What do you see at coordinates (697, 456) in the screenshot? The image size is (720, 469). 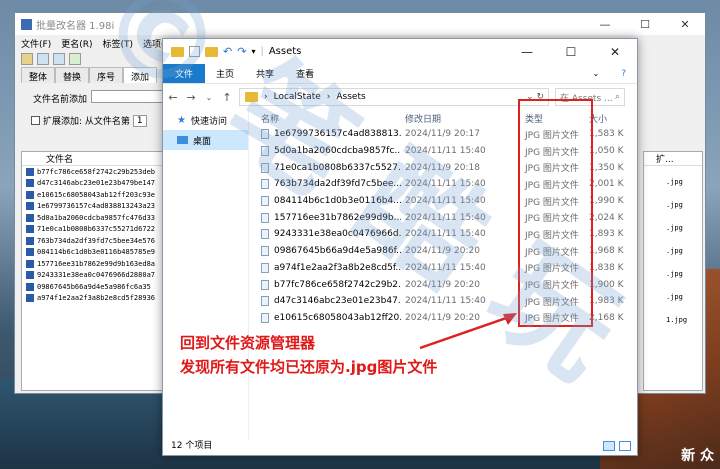 I see `site-logo: 新 众` at bounding box center [697, 456].